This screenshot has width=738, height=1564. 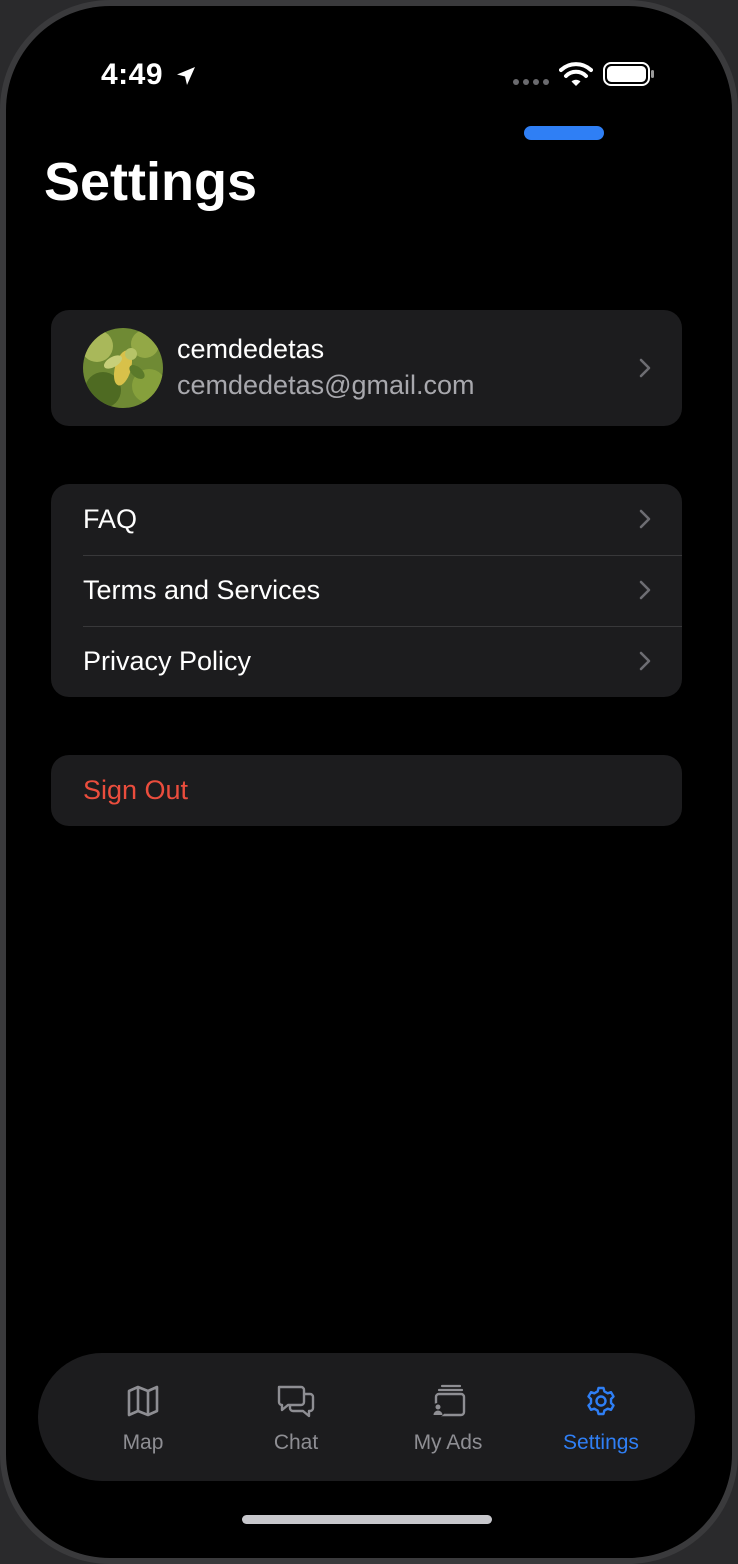 I want to click on faq-row: FAQ, so click(x=366, y=519).